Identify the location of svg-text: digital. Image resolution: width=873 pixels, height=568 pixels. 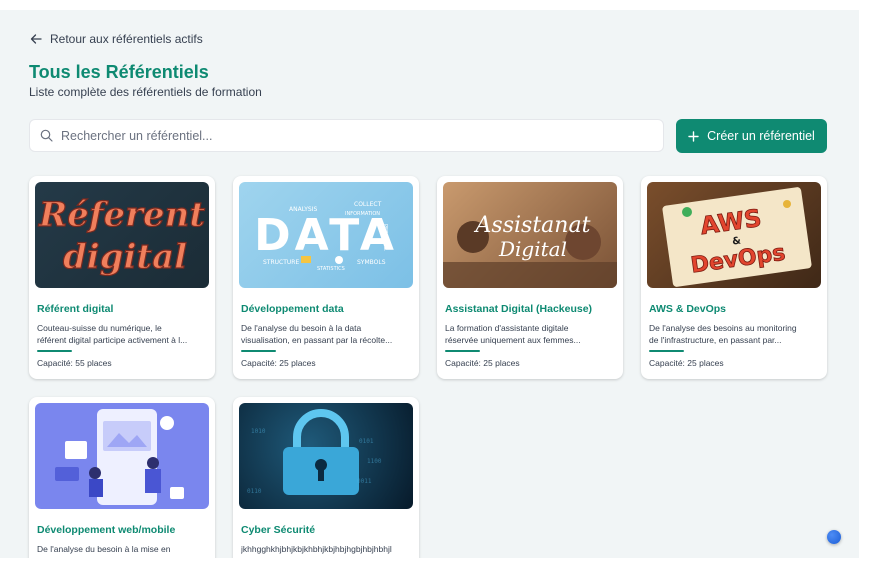
(125, 257).